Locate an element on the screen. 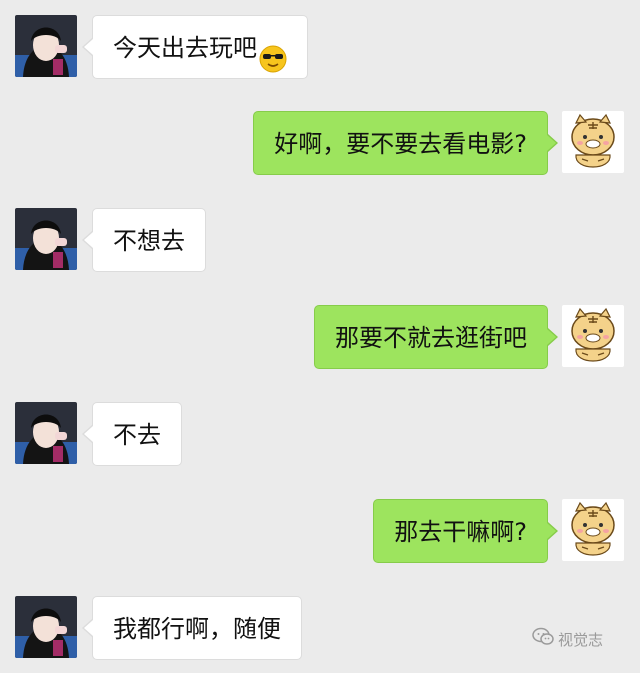 The height and width of the screenshot is (673, 640). message-bubble-outgoing: 那去干嘛啊? is located at coordinates (465, 531).